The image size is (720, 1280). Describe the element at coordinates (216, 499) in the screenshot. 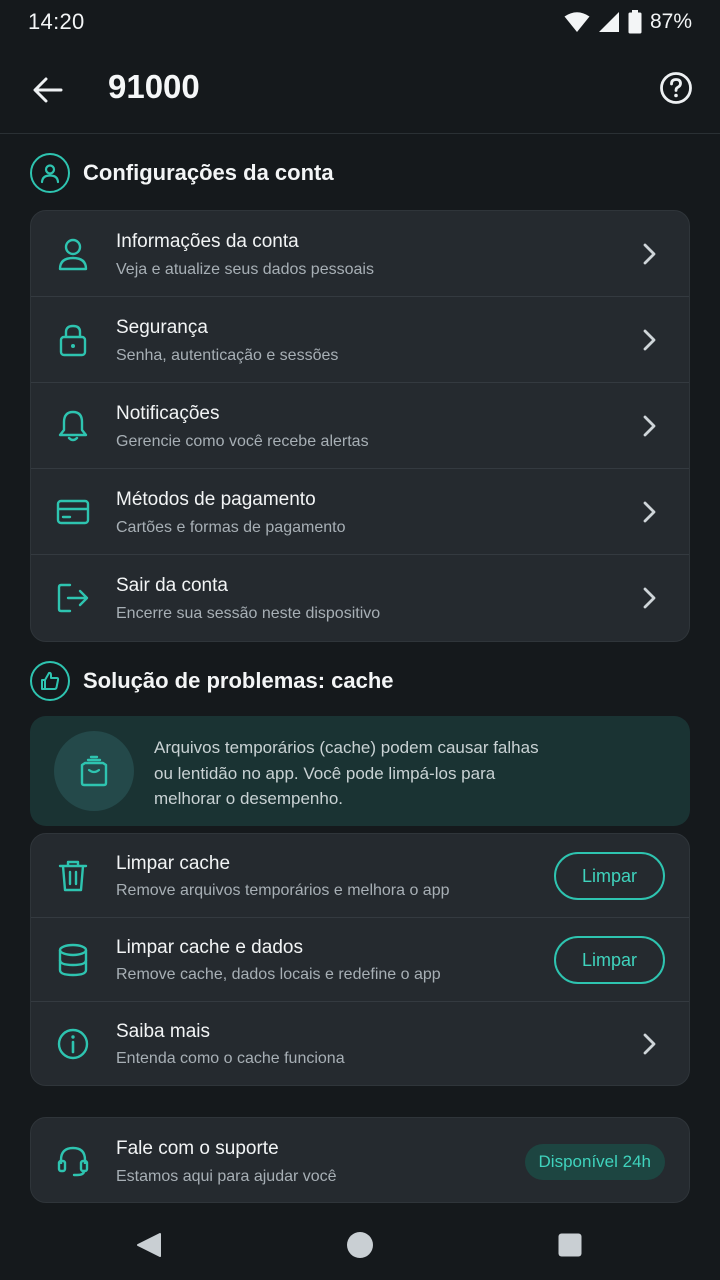

I see `row-title: Métodos de pagamento` at that location.